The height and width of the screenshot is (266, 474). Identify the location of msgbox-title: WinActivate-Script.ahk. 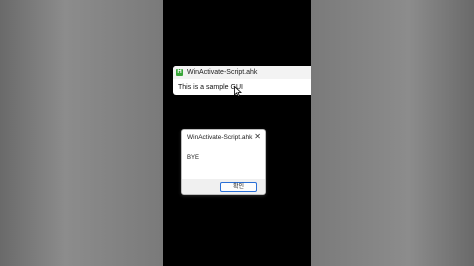
(220, 137).